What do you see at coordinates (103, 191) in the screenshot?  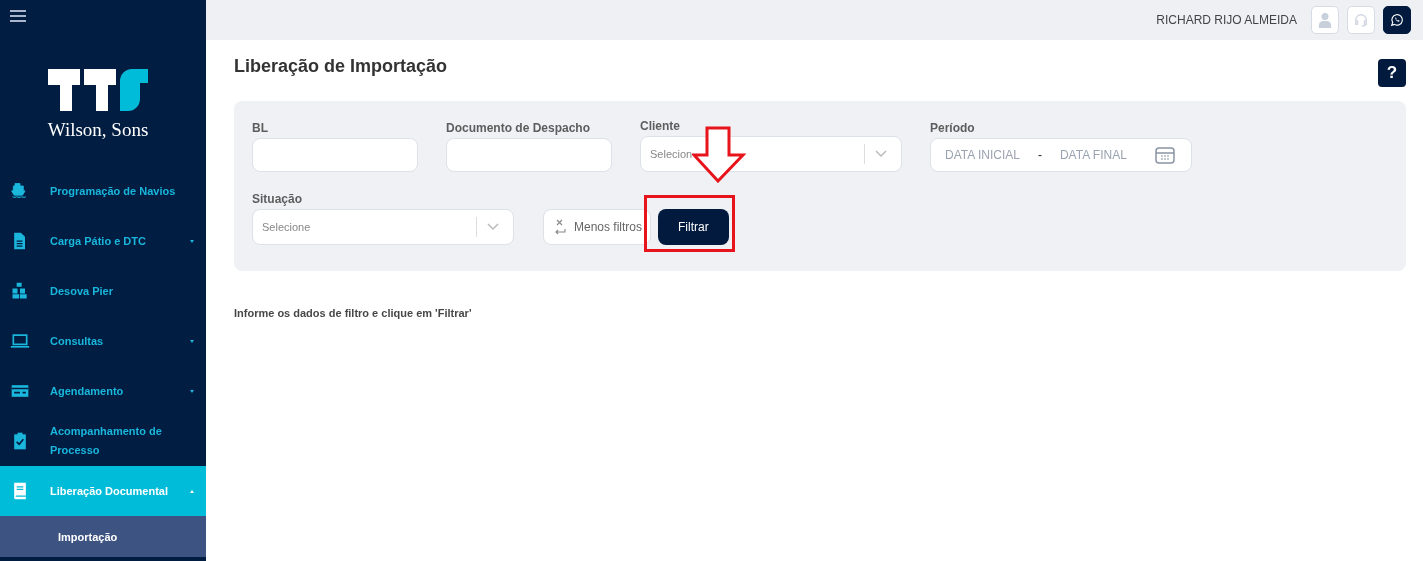 I see `sidebar-item: Programação de Navios` at bounding box center [103, 191].